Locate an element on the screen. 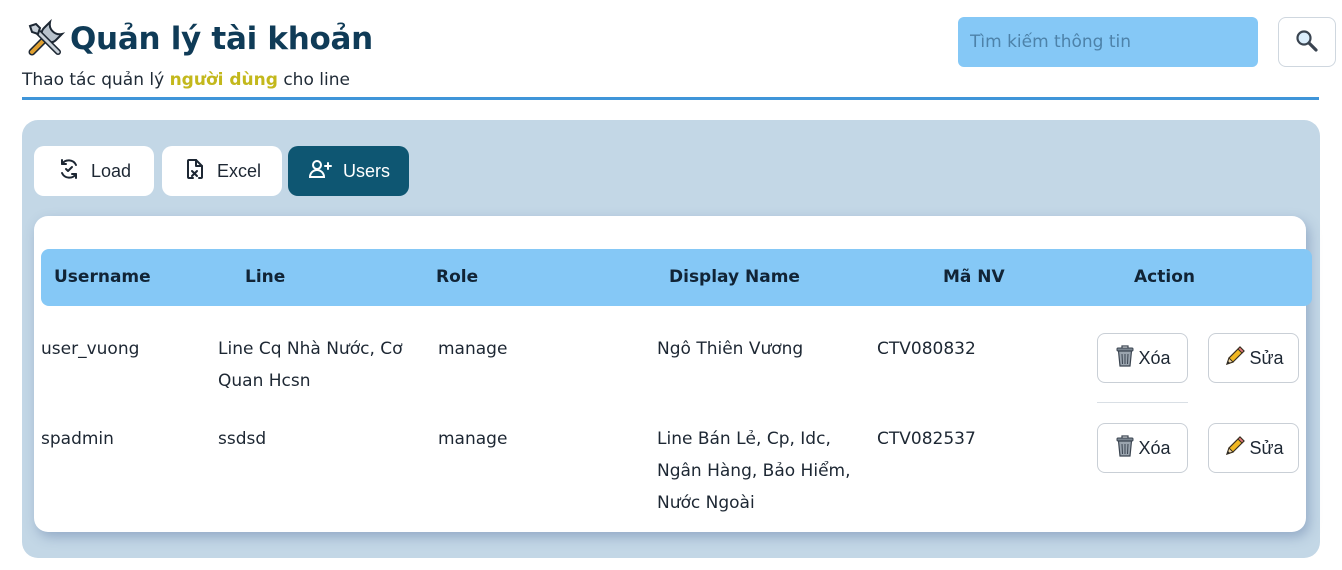 Image resolution: width=1342 pixels, height=570 pixels. cell-employee-id: CTV080832 is located at coordinates (926, 349).